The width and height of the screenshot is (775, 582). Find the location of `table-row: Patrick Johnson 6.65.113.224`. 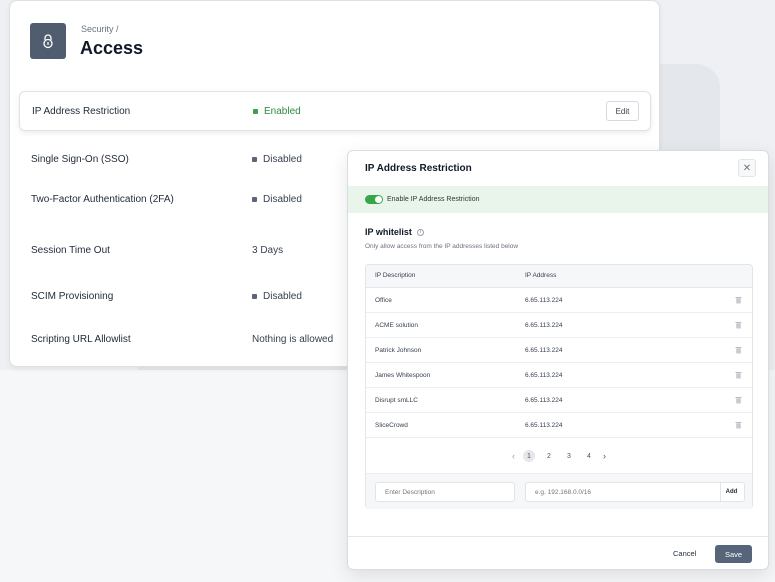

table-row: Patrick Johnson 6.65.113.224 is located at coordinates (559, 350).